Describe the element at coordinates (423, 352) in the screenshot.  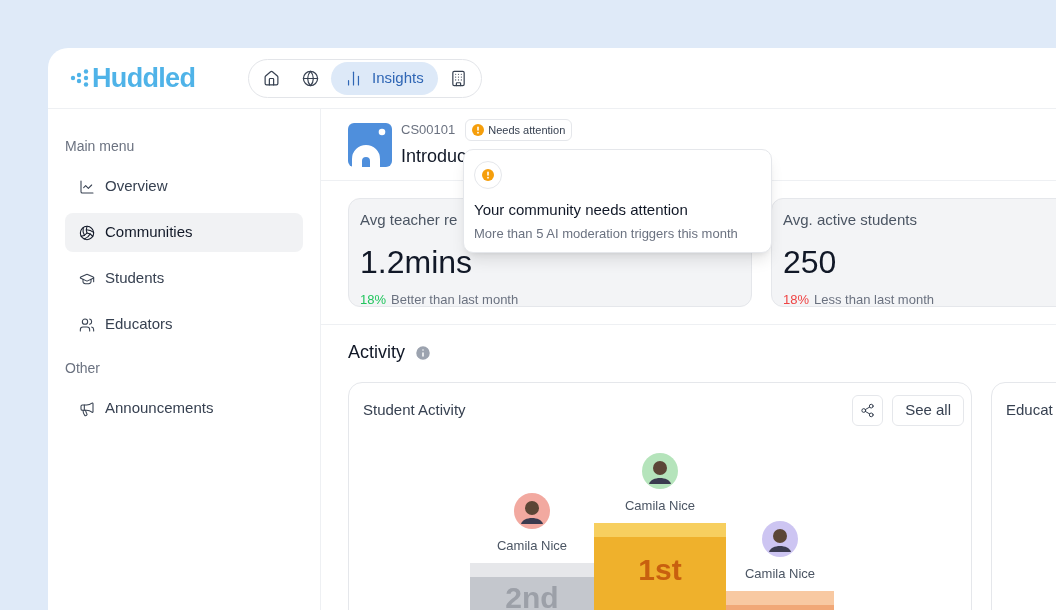
I see `info-icon` at that location.